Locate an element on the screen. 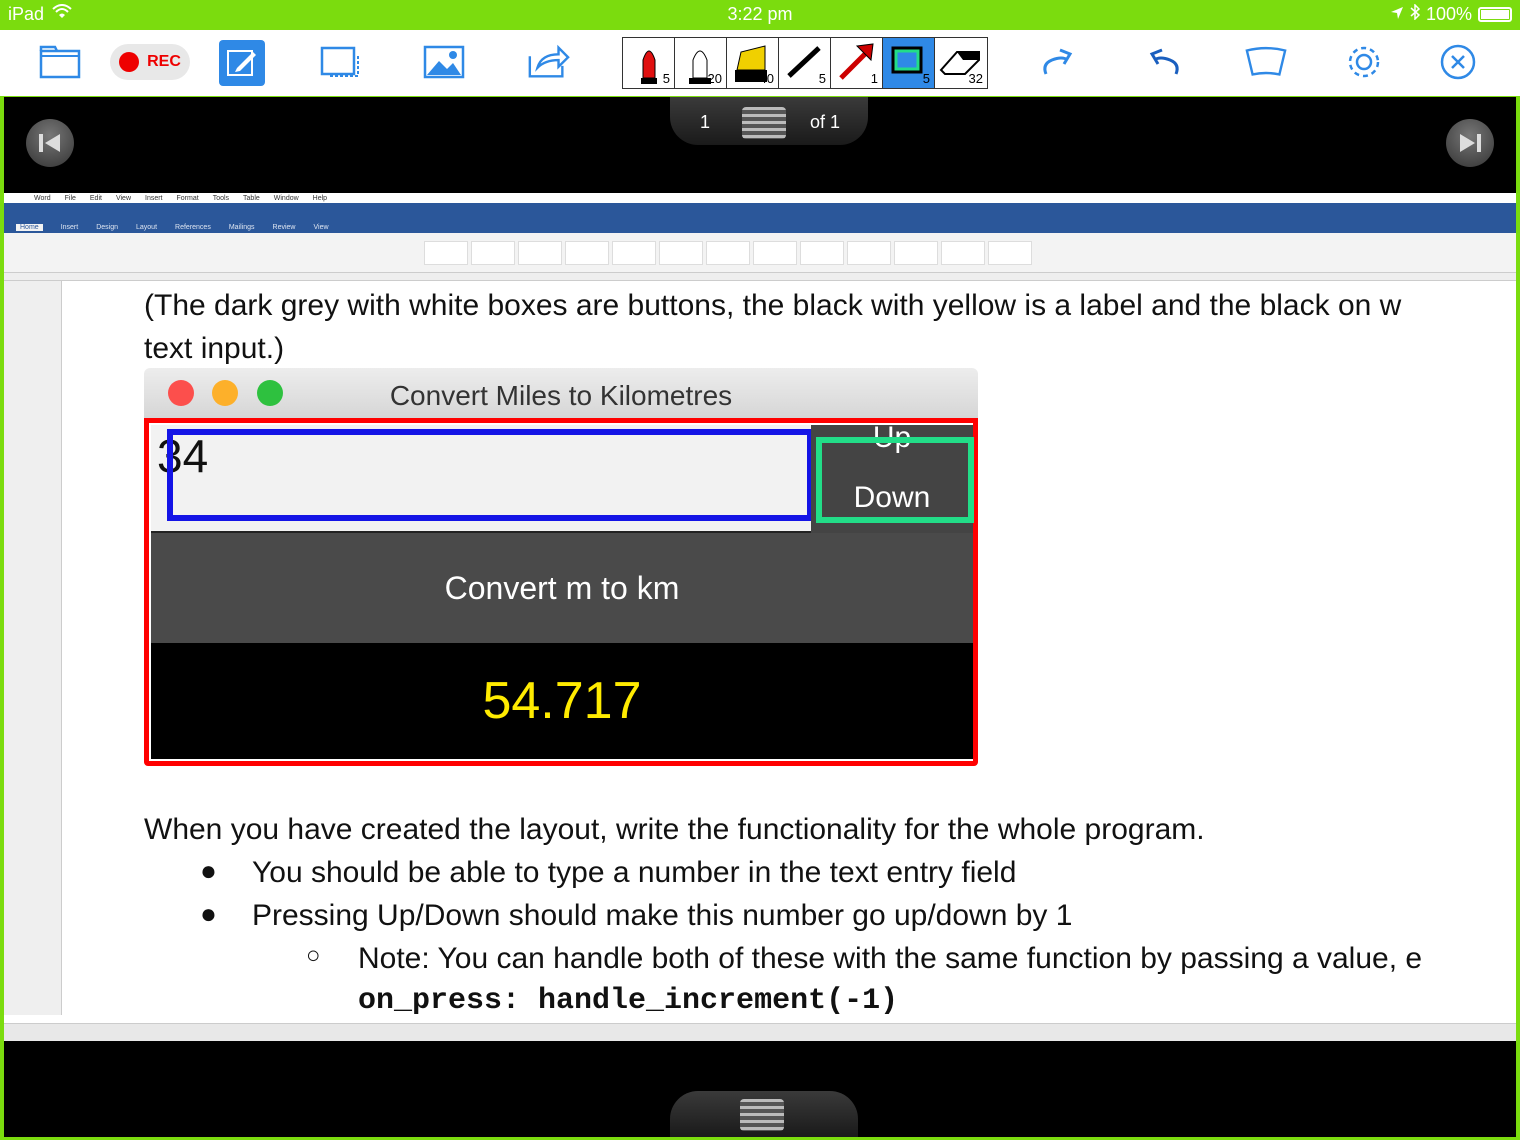 Image resolution: width=1520 pixels, height=1140 pixels. skip-back-icon is located at coordinates (49, 143).